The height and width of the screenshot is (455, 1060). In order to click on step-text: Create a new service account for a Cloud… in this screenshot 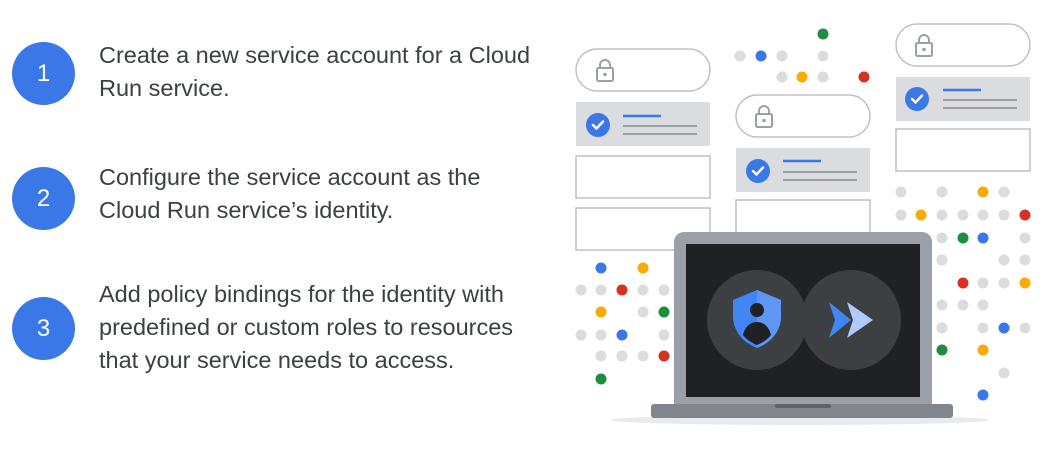, I will do `click(315, 71)`.